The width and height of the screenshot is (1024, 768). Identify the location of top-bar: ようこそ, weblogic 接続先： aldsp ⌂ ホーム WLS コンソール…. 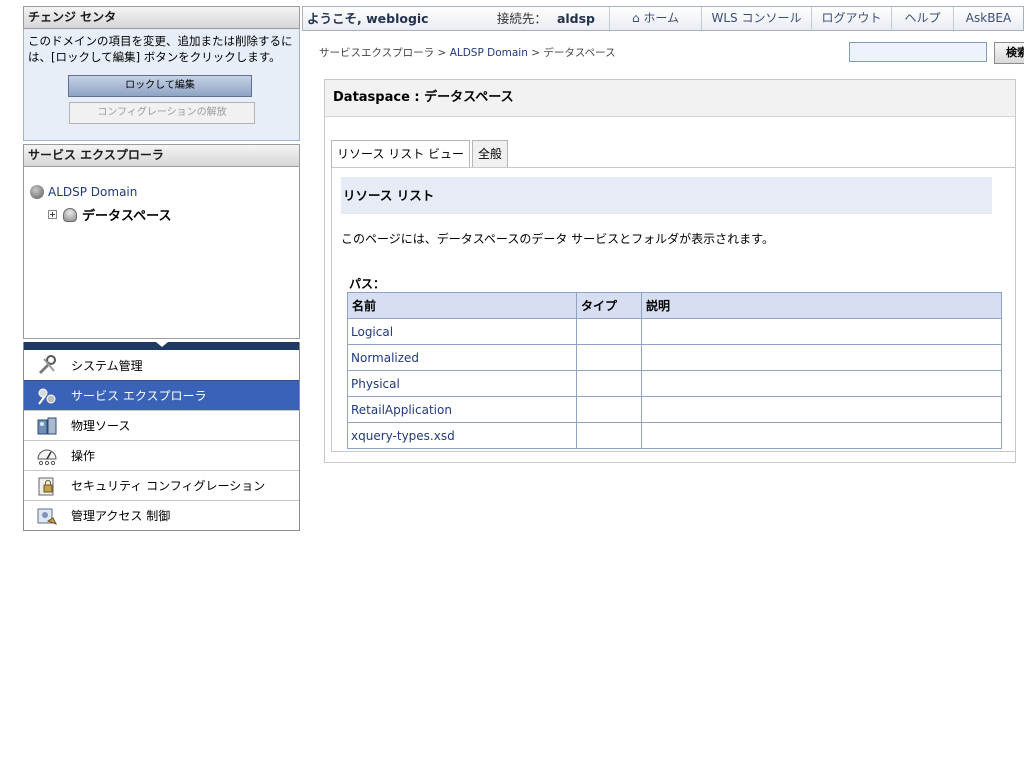
(663, 18).